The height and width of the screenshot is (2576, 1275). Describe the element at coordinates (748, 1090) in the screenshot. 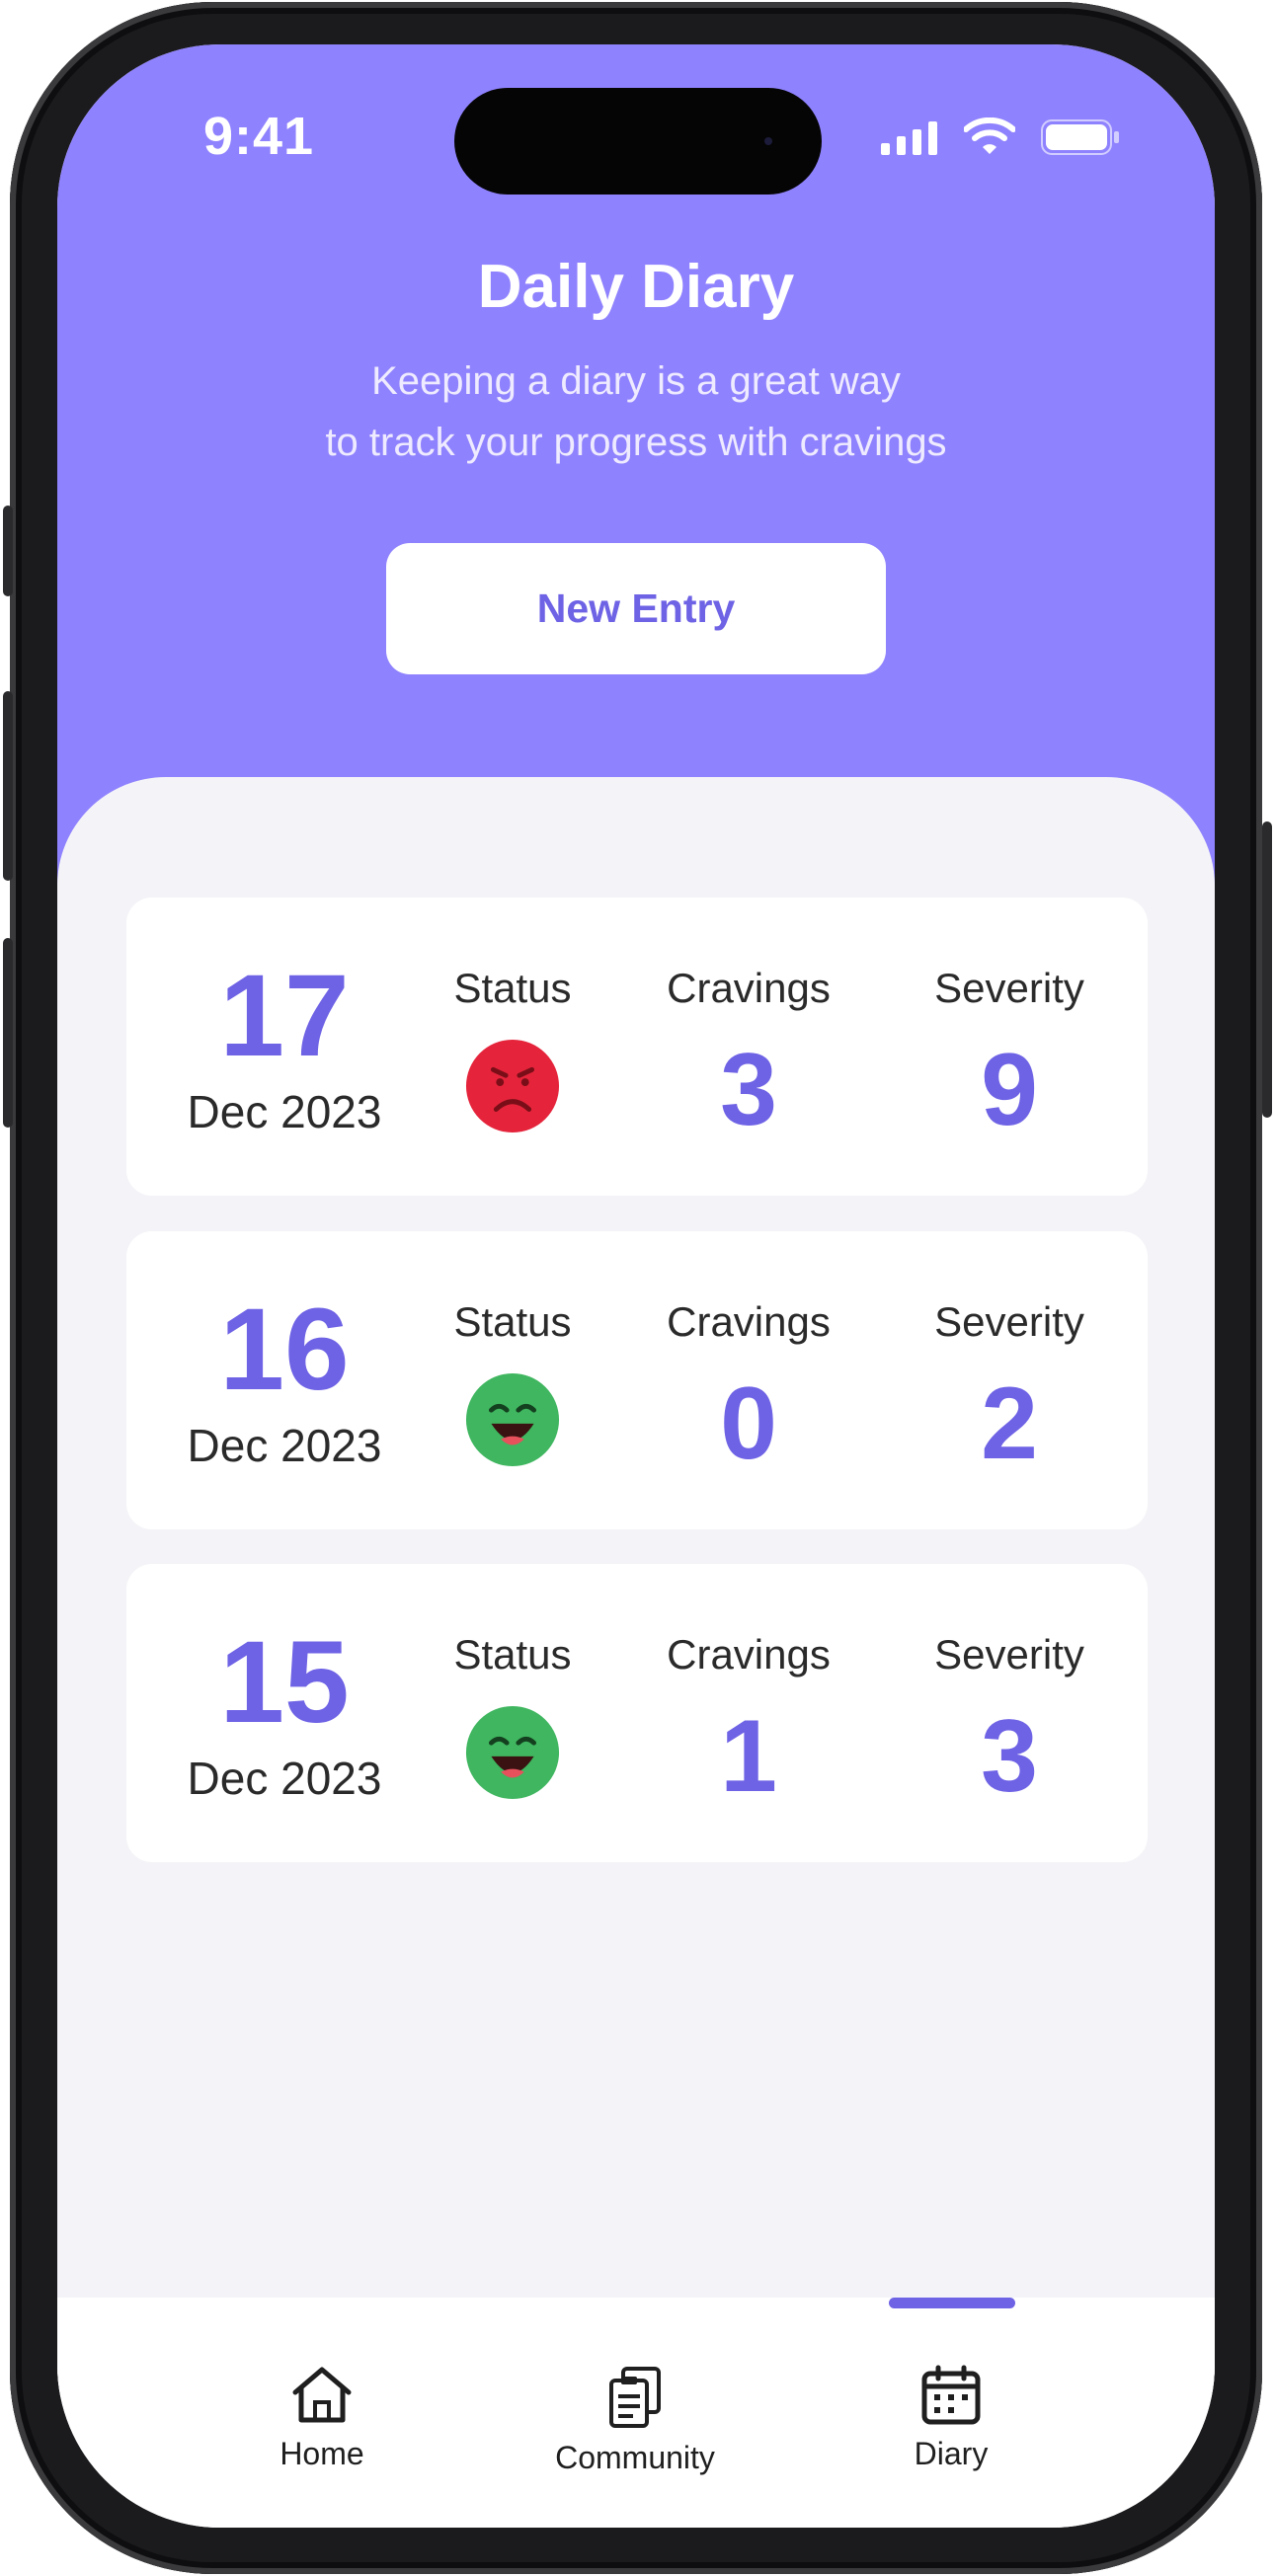

I see `cravings-value: 3` at that location.